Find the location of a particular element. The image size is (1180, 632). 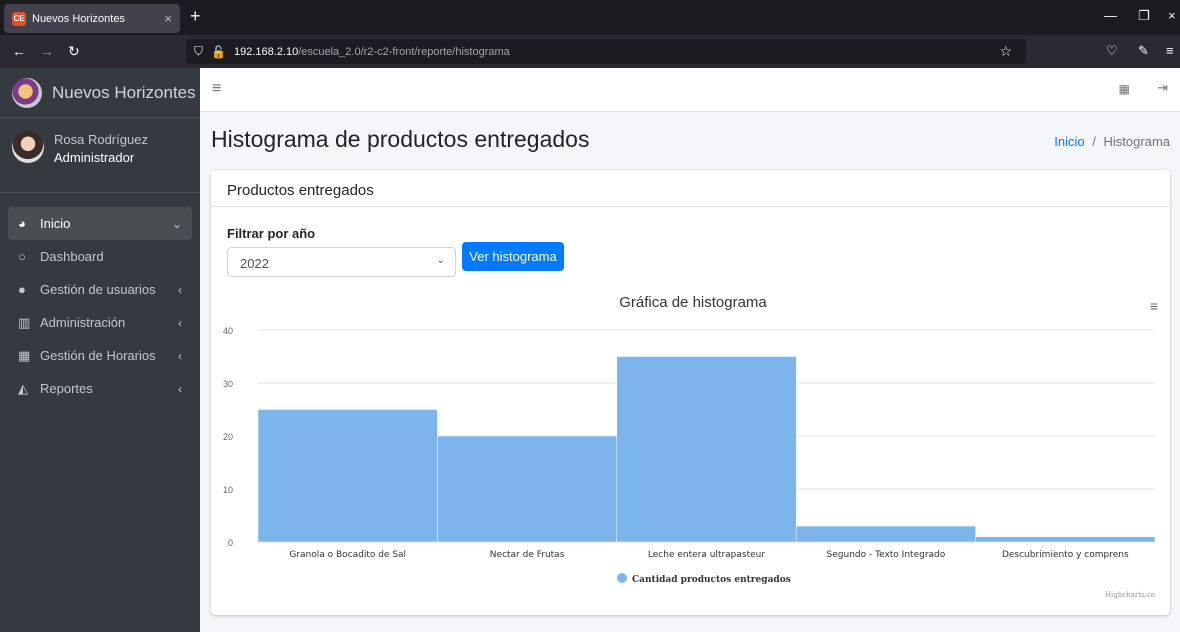

brand-logo-icon is located at coordinates (27, 92).